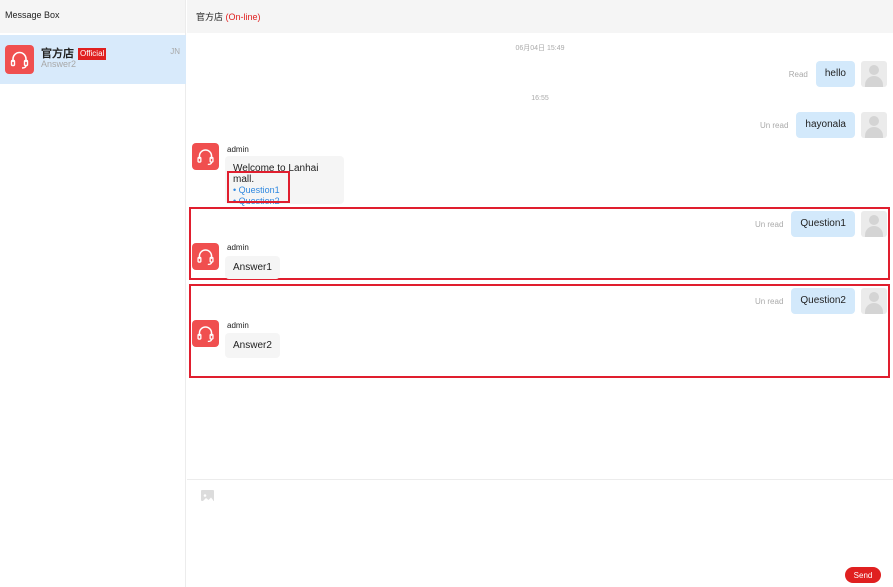 This screenshot has height=587, width=893. Describe the element at coordinates (59, 64) in the screenshot. I see `conversation-preview: Answer2` at that location.